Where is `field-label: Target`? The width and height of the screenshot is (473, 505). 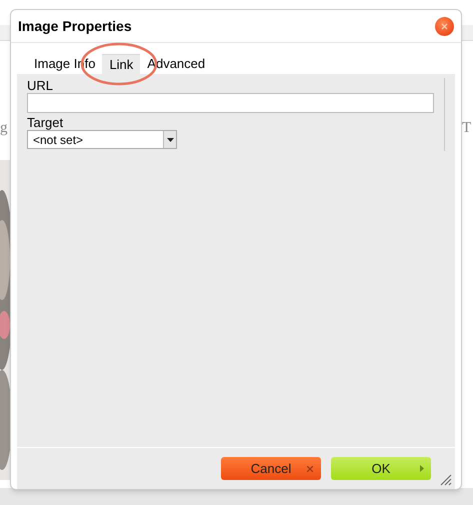 field-label: Target is located at coordinates (45, 122).